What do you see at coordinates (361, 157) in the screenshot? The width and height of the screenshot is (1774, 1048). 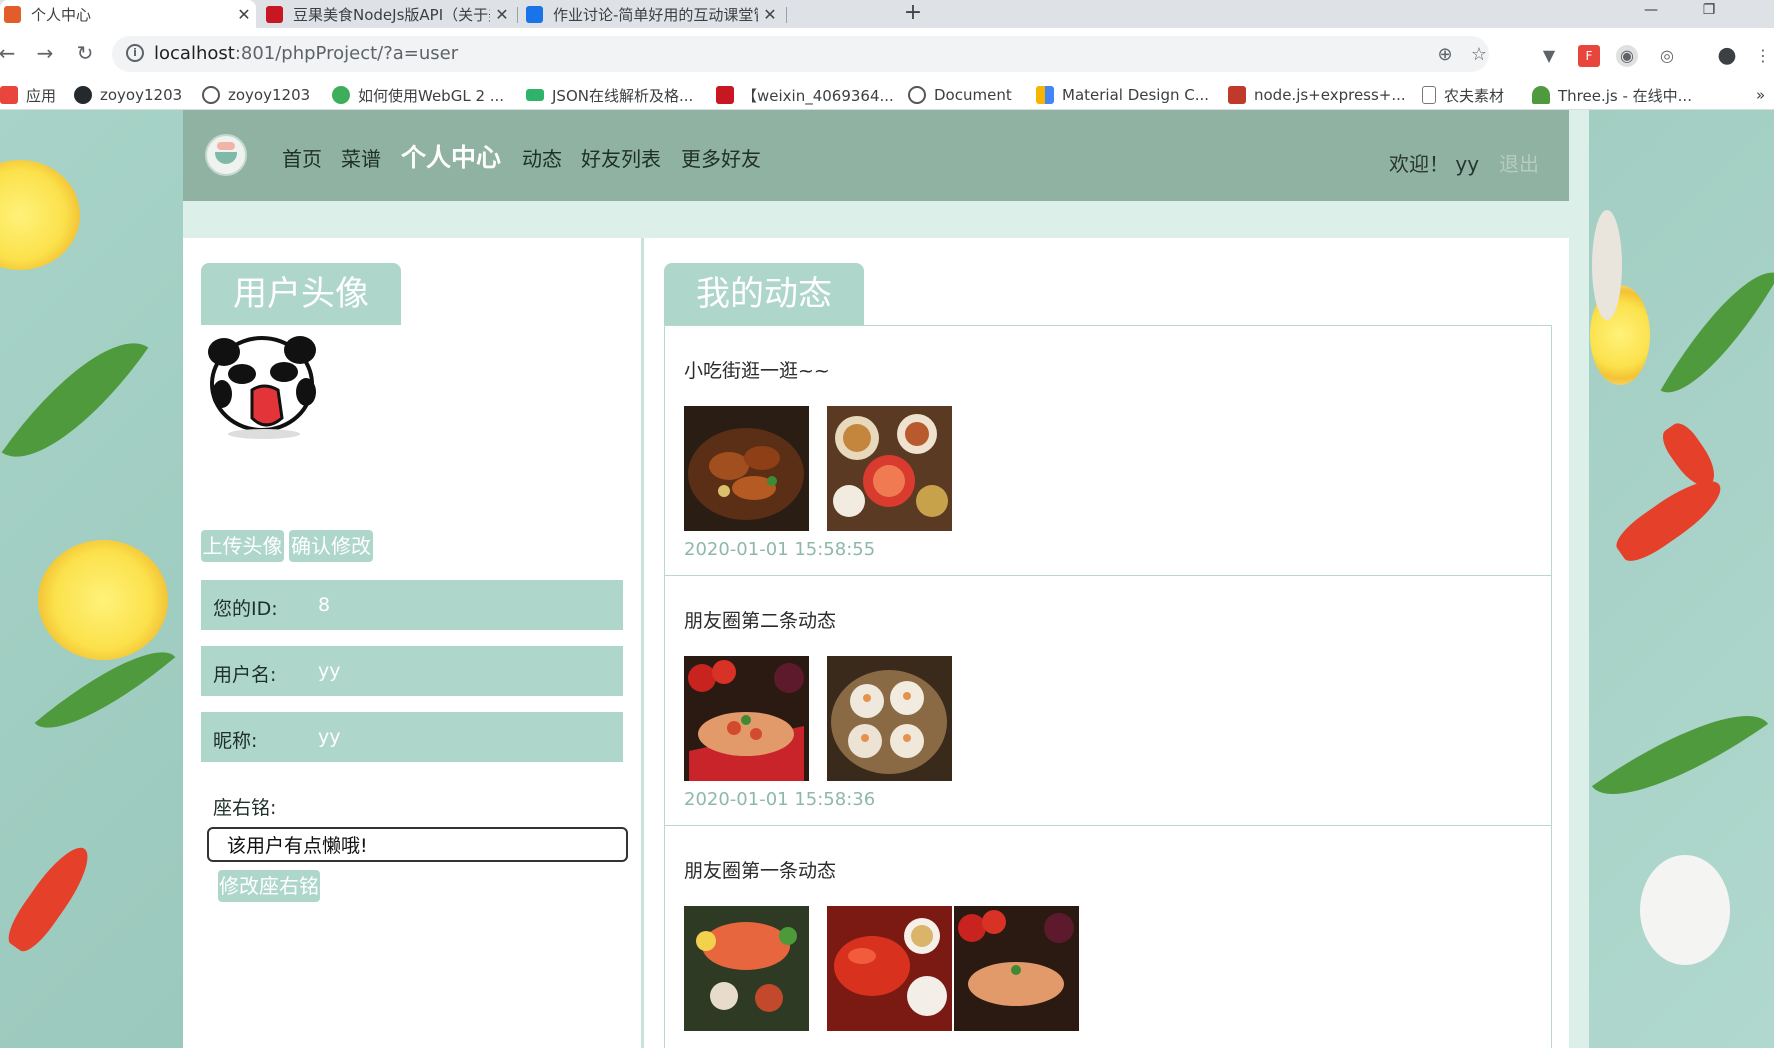 I see `nav-recipes: 菜谱` at bounding box center [361, 157].